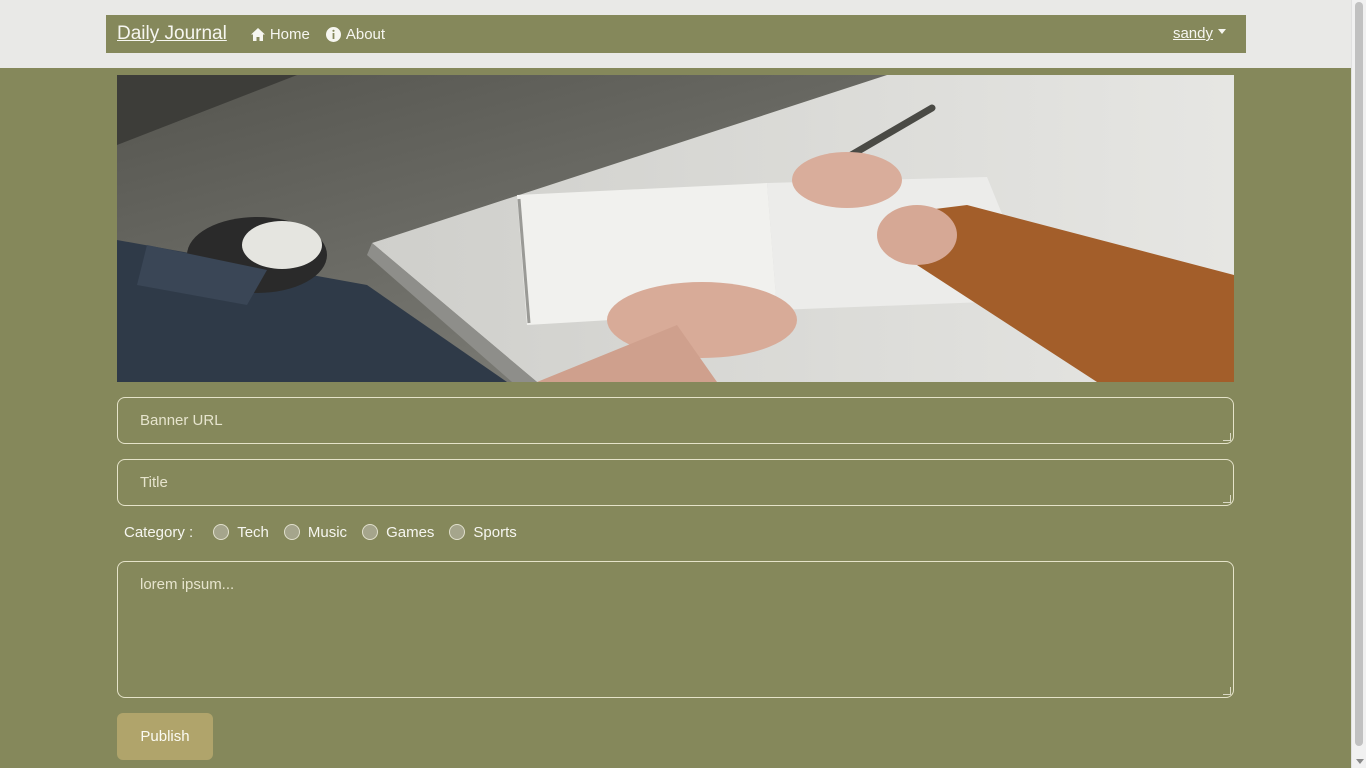 This screenshot has height=768, width=1366. Describe the element at coordinates (410, 532) in the screenshot. I see `category-option-label: Games` at that location.